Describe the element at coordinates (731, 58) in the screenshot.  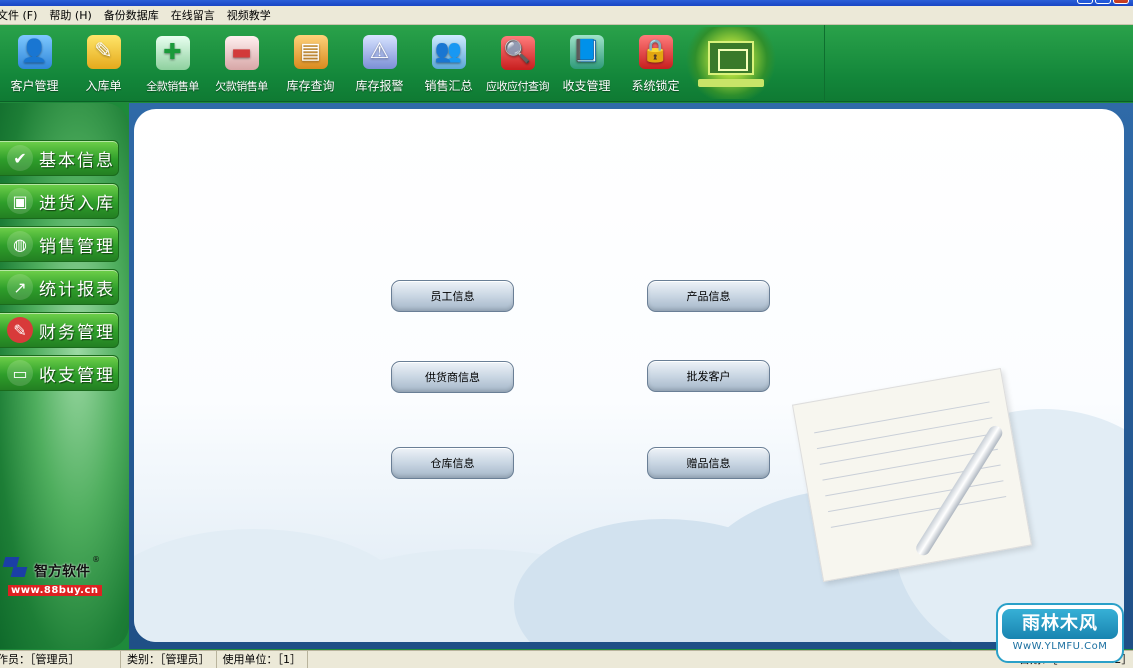
I see `logo-screen` at that location.